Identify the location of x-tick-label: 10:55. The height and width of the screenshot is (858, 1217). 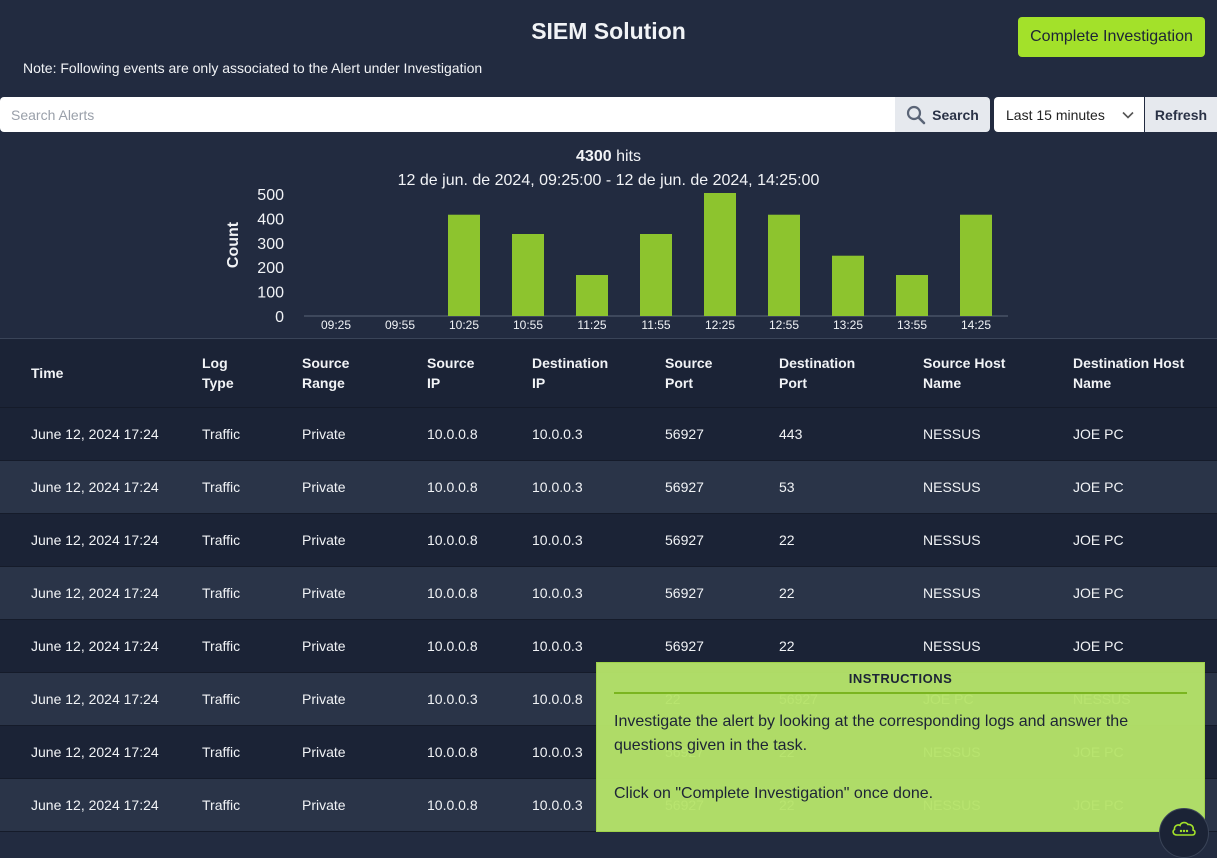
(528, 325).